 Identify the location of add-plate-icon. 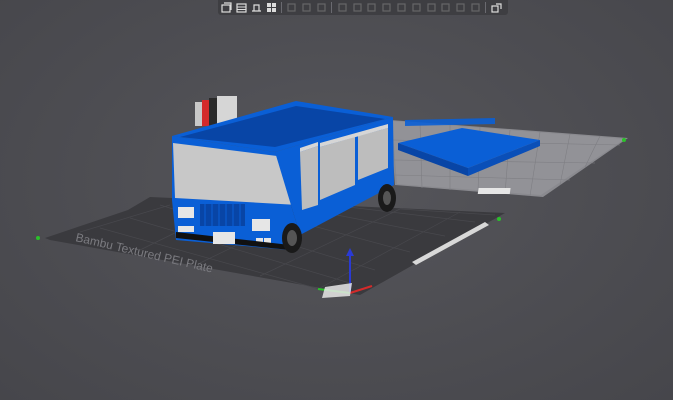
(241, 8).